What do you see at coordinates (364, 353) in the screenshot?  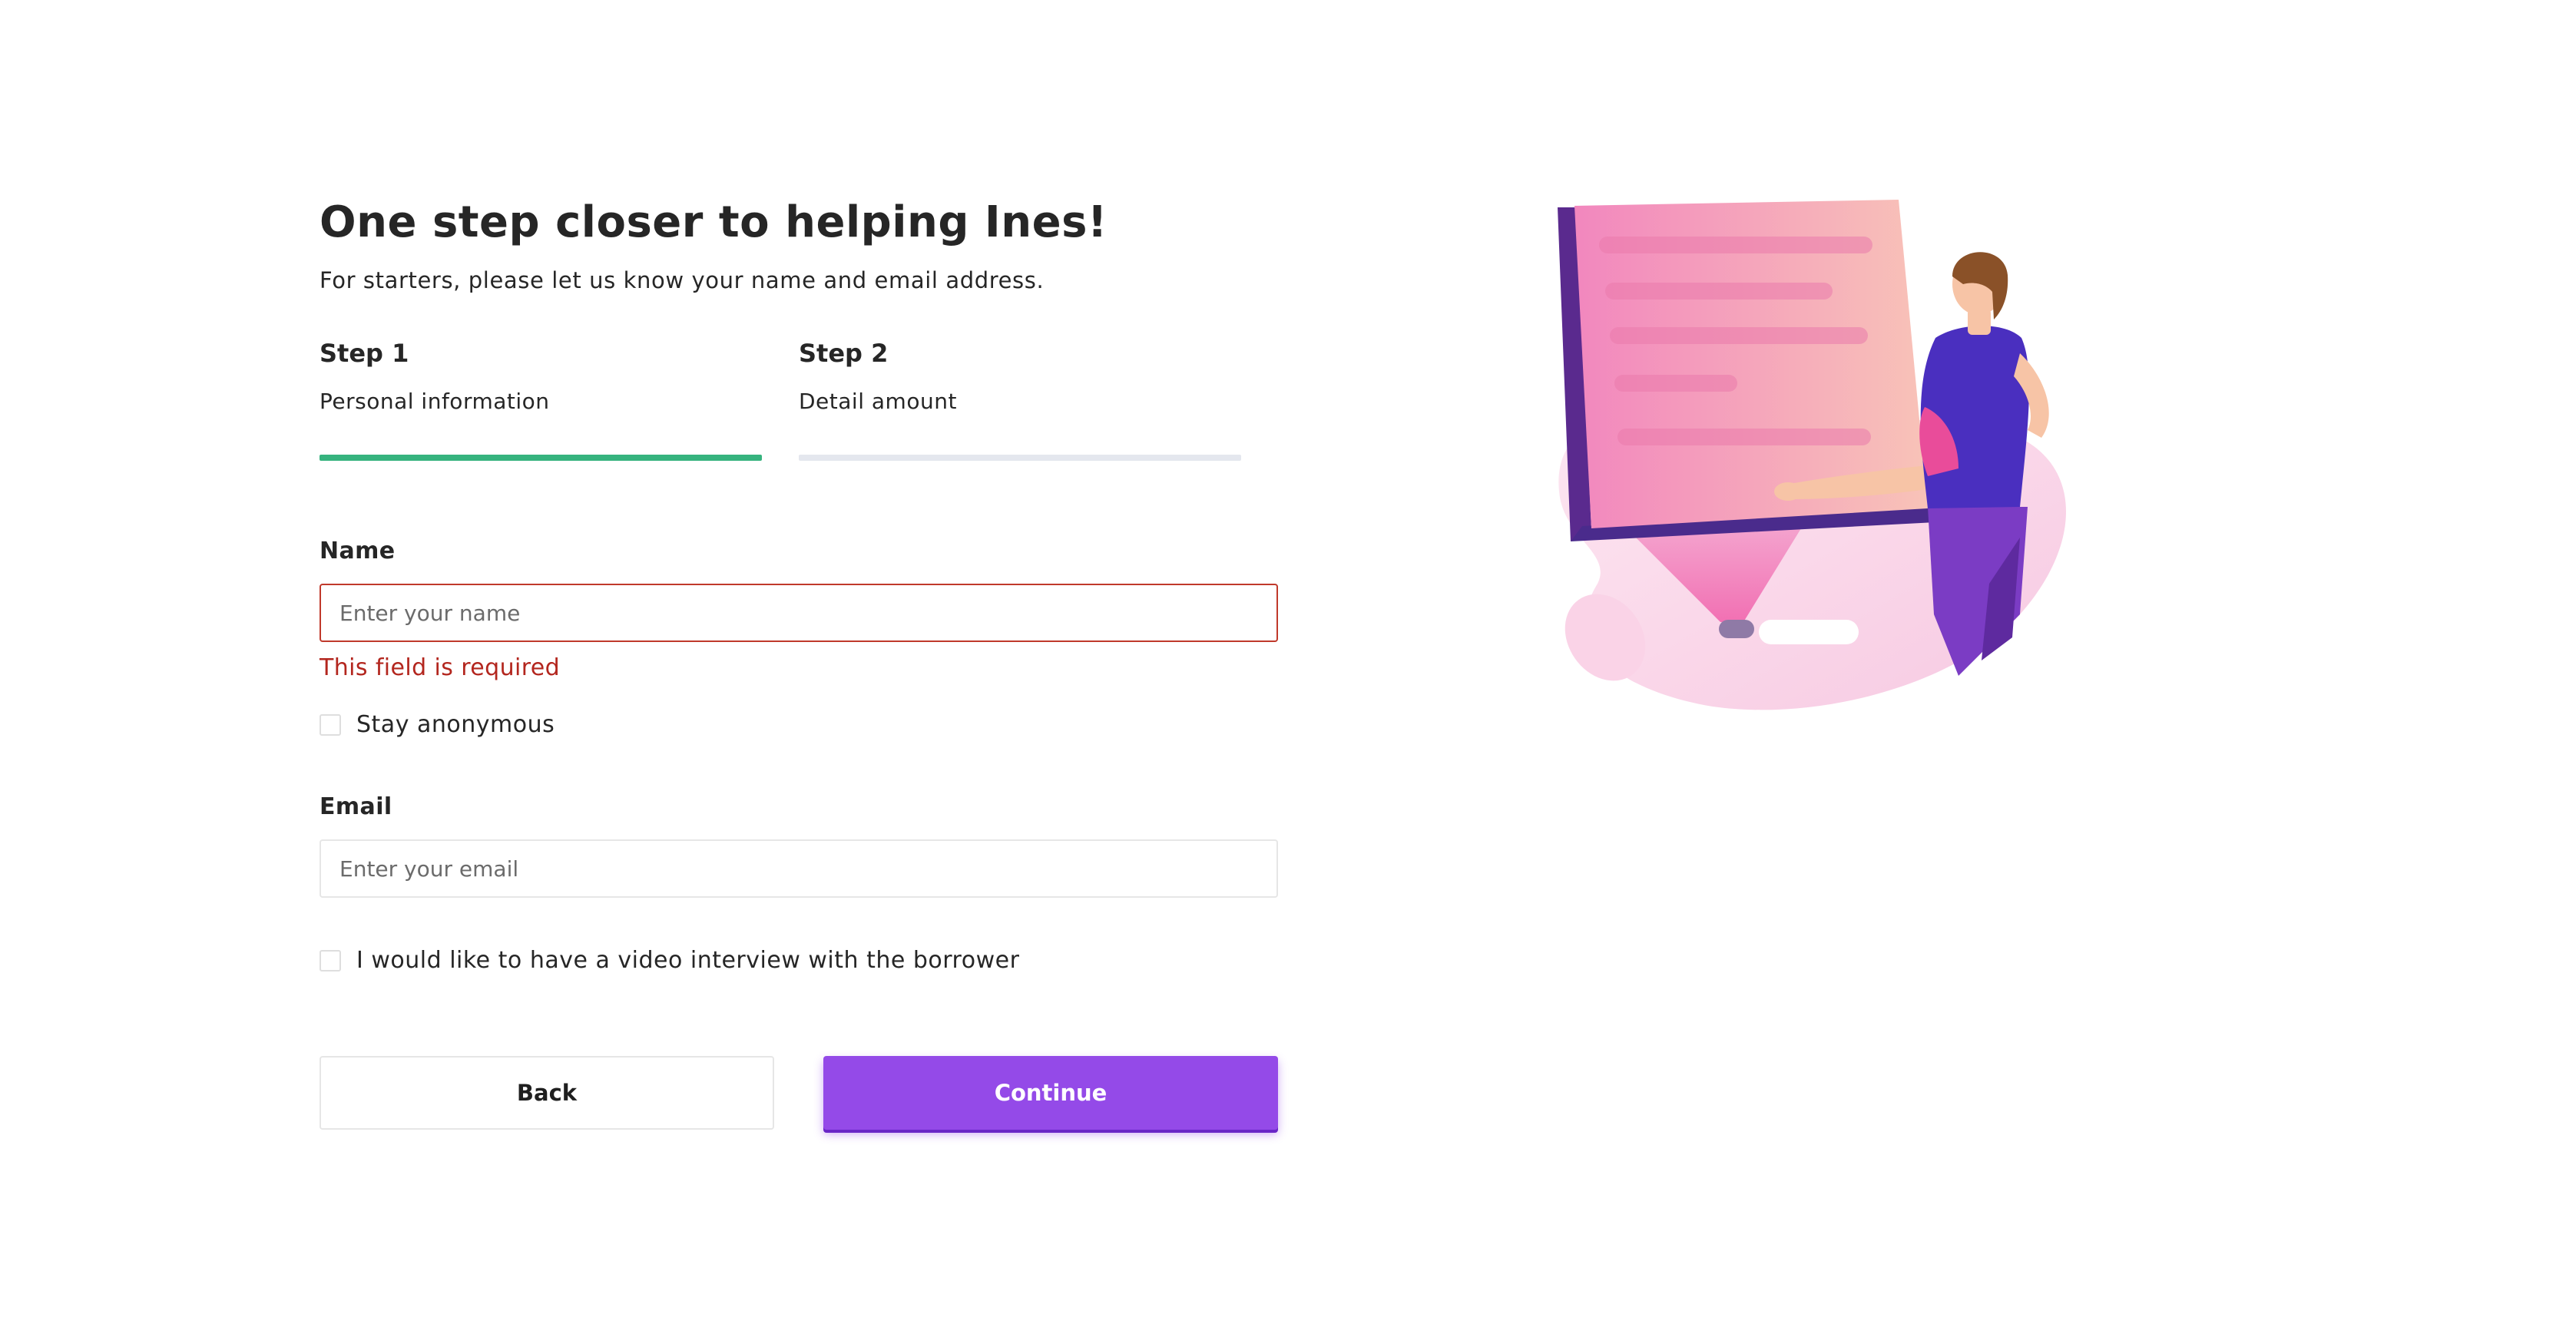 I see `step-number: Step 1` at bounding box center [364, 353].